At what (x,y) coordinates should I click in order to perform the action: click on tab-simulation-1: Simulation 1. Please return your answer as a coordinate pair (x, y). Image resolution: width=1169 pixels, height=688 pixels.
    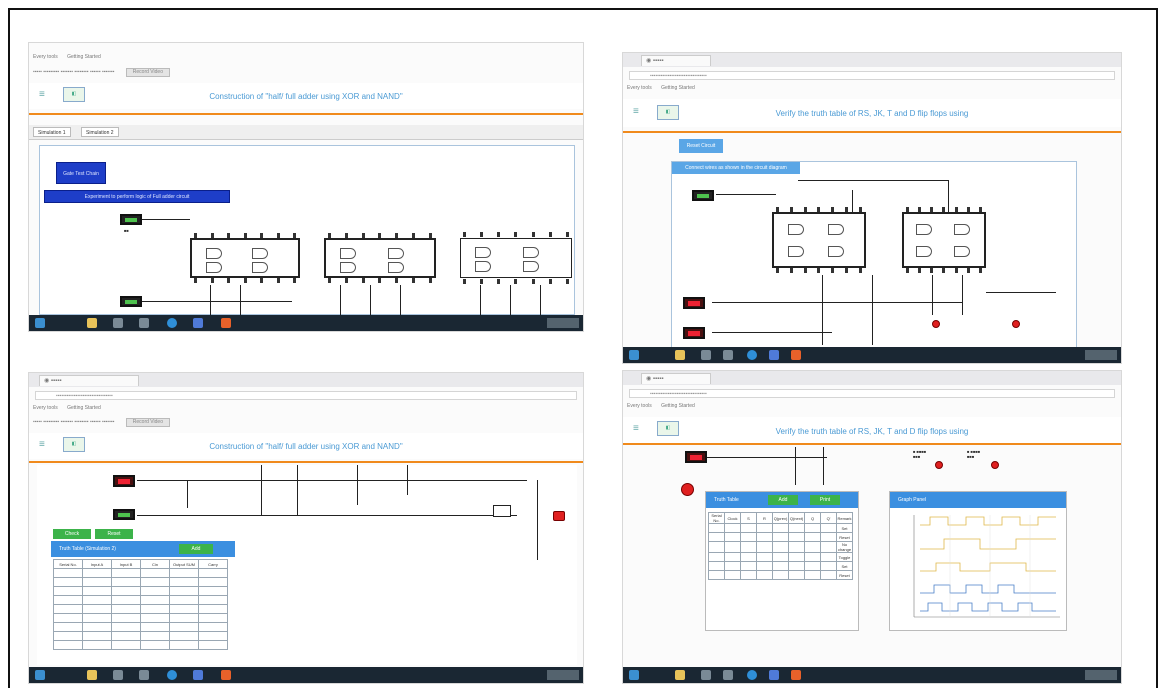
    Looking at the image, I should click on (52, 132).